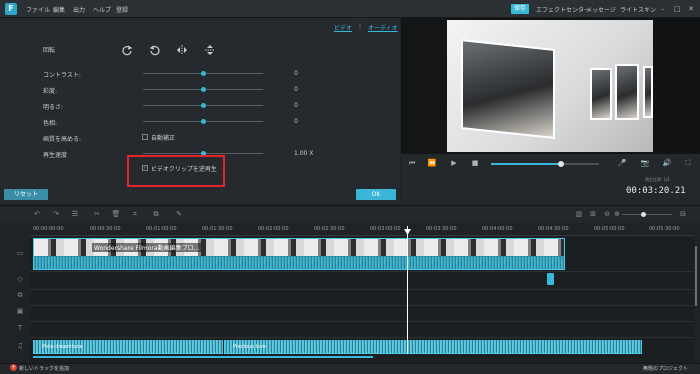 The image size is (700, 374). Describe the element at coordinates (609, 229) in the screenshot. I see `ruler-tick: 00:05:00:00` at that location.